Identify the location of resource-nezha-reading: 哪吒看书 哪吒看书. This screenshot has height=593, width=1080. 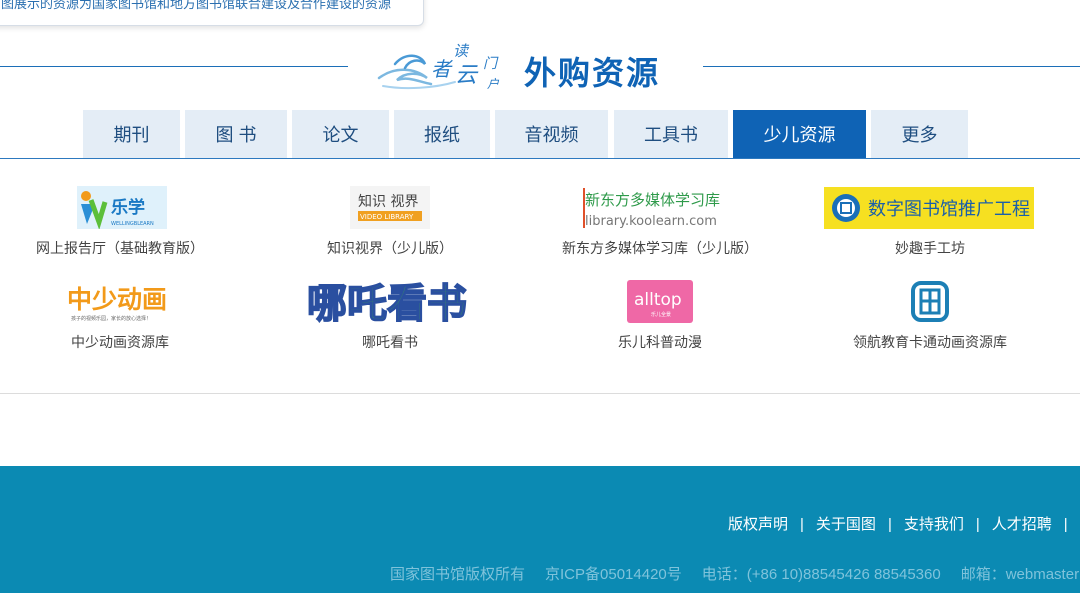
(390, 317).